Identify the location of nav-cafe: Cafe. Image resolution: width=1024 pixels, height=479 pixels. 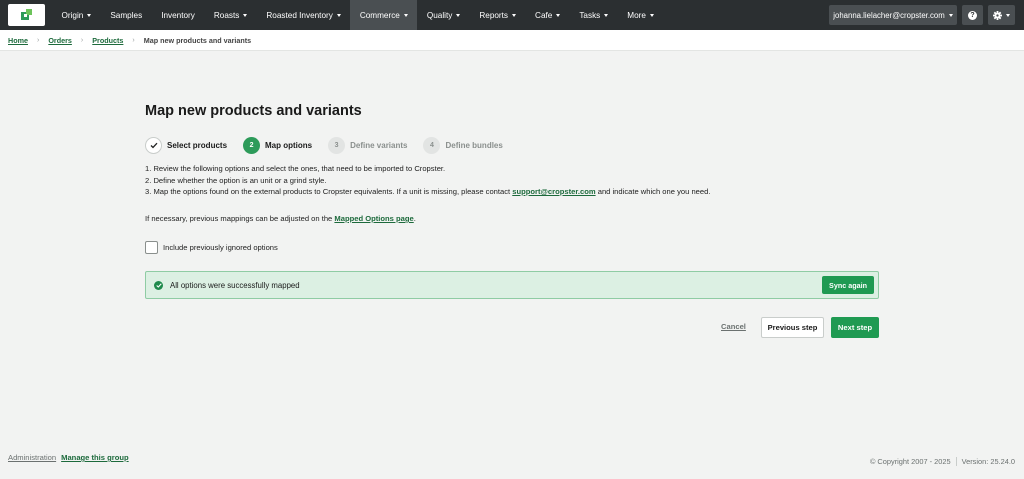
(548, 15).